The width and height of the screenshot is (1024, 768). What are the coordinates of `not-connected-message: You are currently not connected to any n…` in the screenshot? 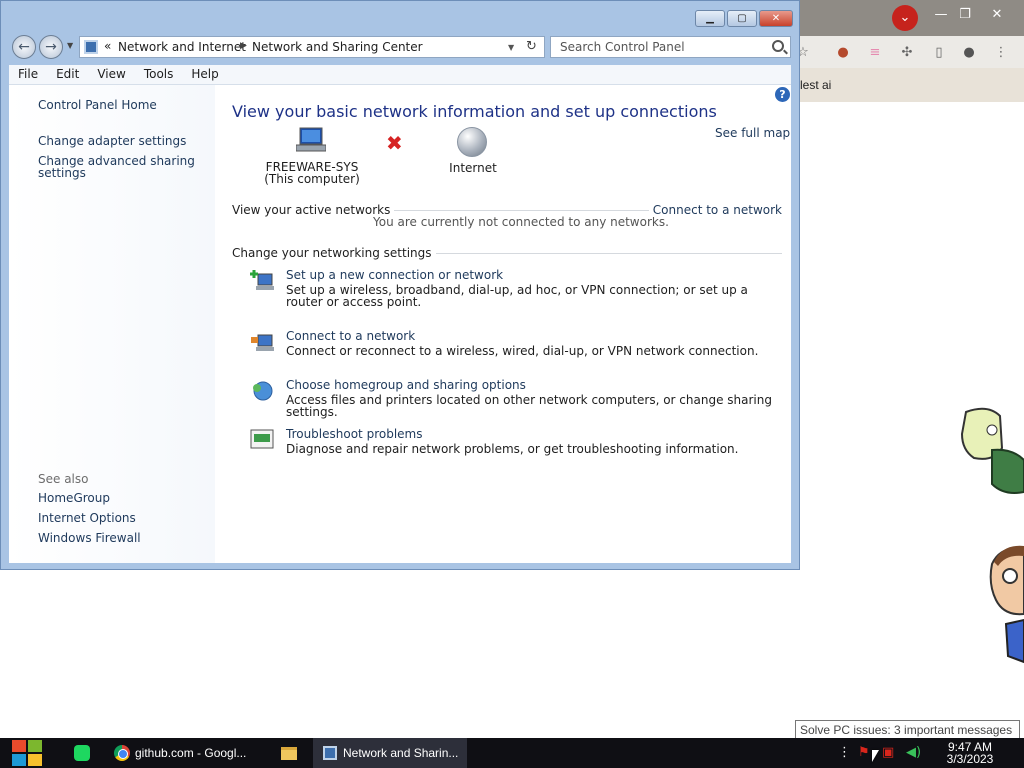 It's located at (521, 222).